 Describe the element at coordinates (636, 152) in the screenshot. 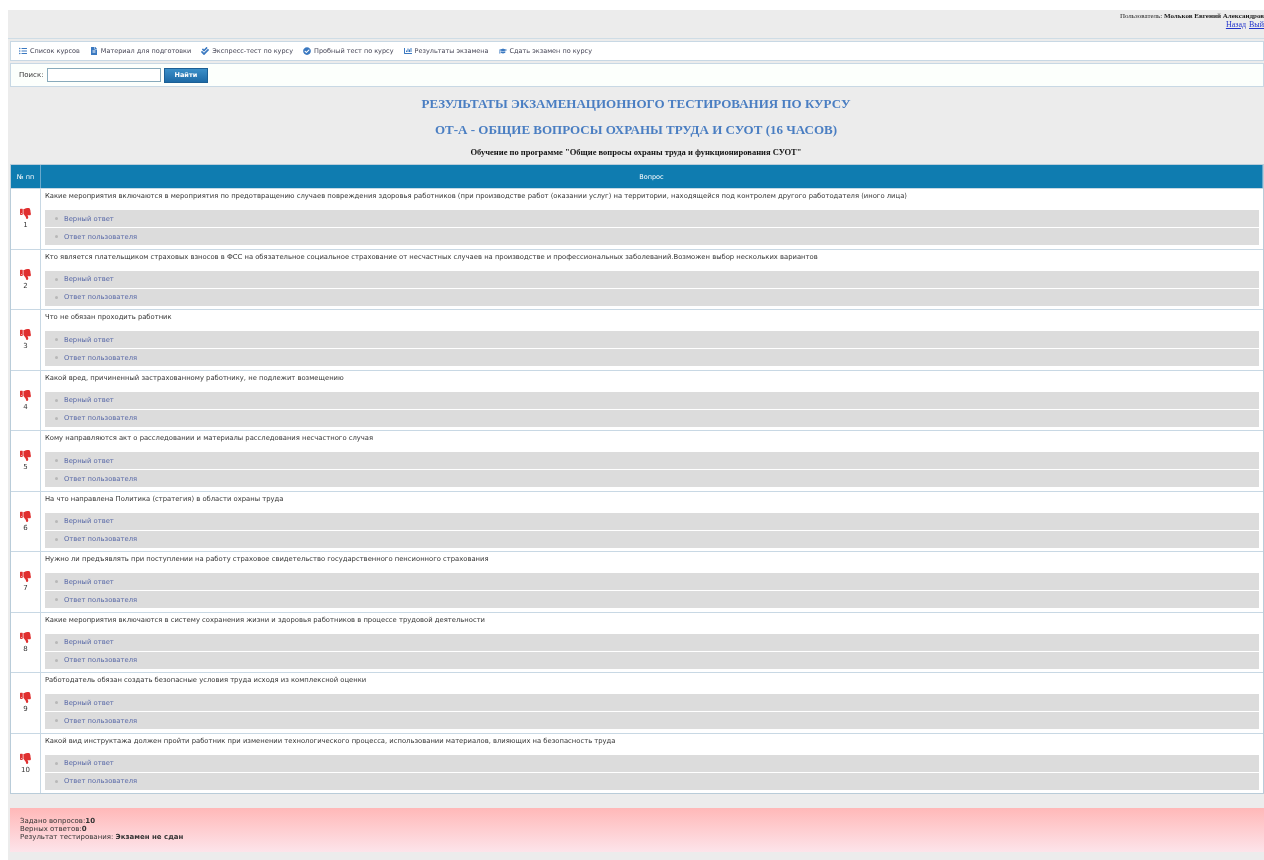

I see `page-subtitle: Обучение по программе "Общие вопросы охраны труда и функционирования СУОТ"` at that location.